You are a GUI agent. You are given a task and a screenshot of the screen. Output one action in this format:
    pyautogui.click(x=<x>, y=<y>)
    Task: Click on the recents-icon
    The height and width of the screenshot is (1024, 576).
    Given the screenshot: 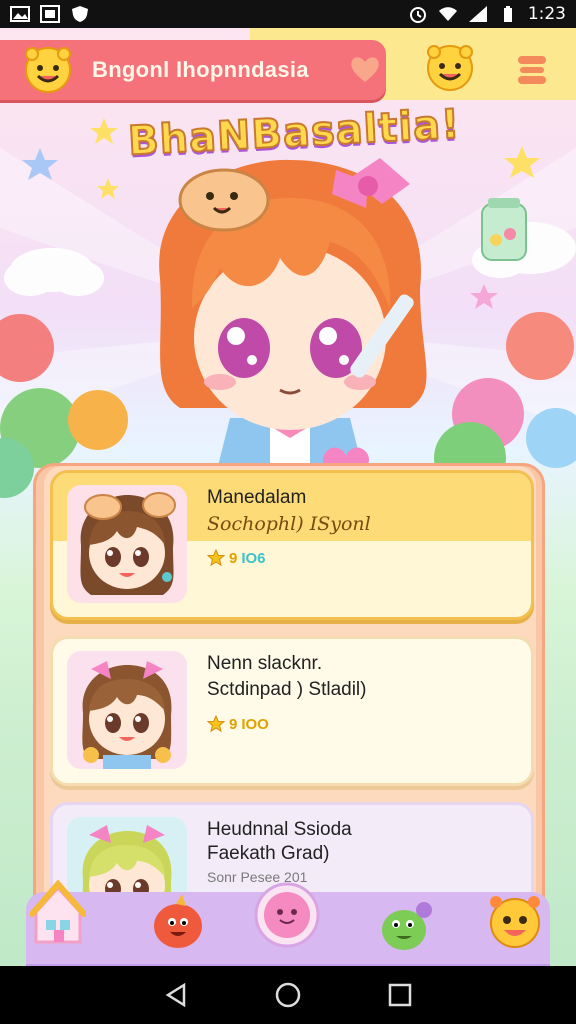 What is the action you would take?
    pyautogui.click(x=400, y=995)
    